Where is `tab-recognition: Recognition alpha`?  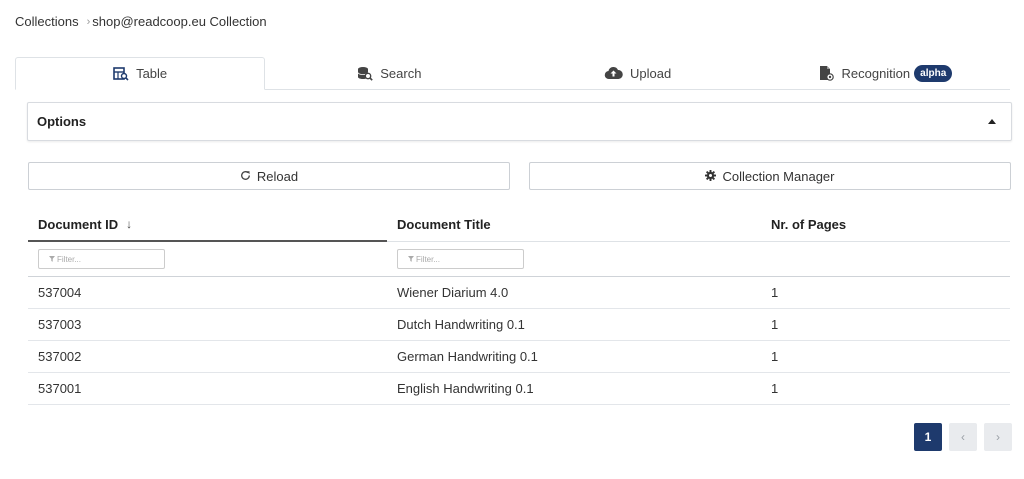 tab-recognition: Recognition alpha is located at coordinates (886, 73).